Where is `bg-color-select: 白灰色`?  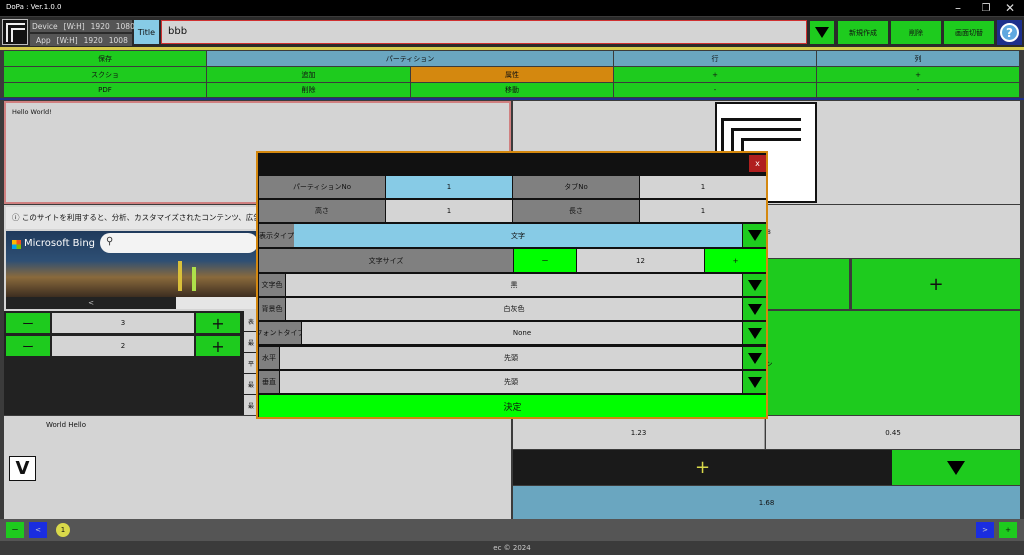
bg-color-select: 白灰色 is located at coordinates (514, 309).